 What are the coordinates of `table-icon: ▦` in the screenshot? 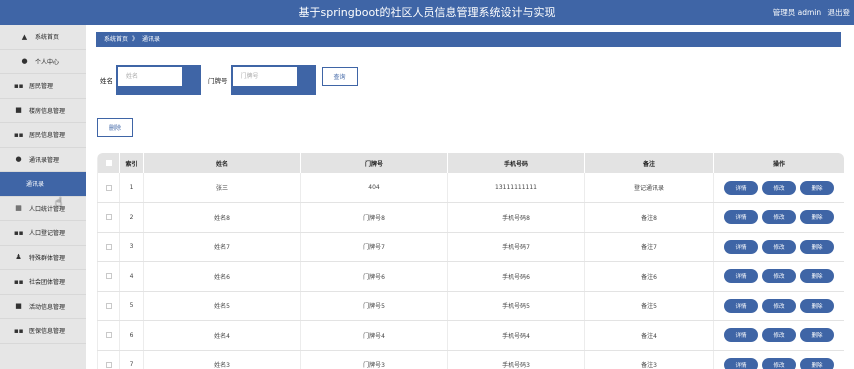 It's located at (18, 208).